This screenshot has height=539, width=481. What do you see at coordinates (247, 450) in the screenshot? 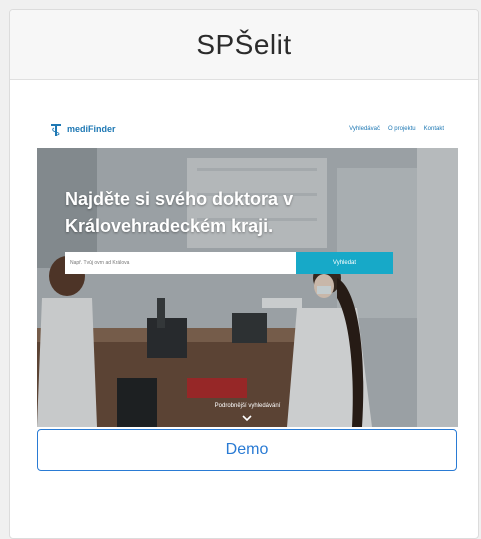
I see `demo-button: Demo` at bounding box center [247, 450].